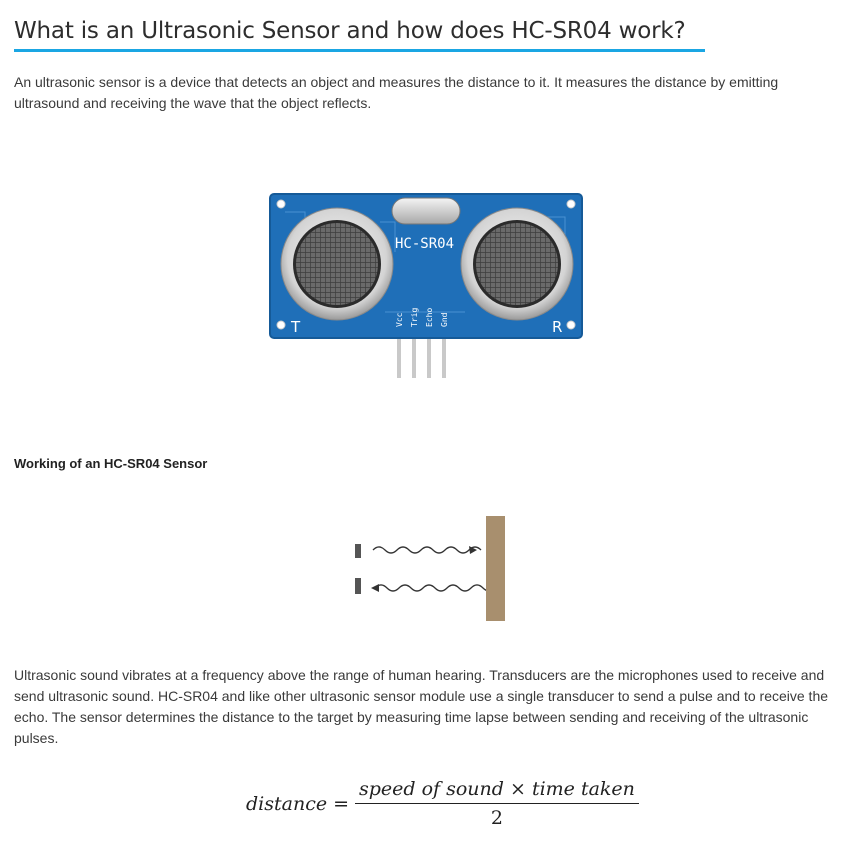 This screenshot has width=843, height=868. Describe the element at coordinates (358, 586) in the screenshot. I see `receiver-block` at that location.